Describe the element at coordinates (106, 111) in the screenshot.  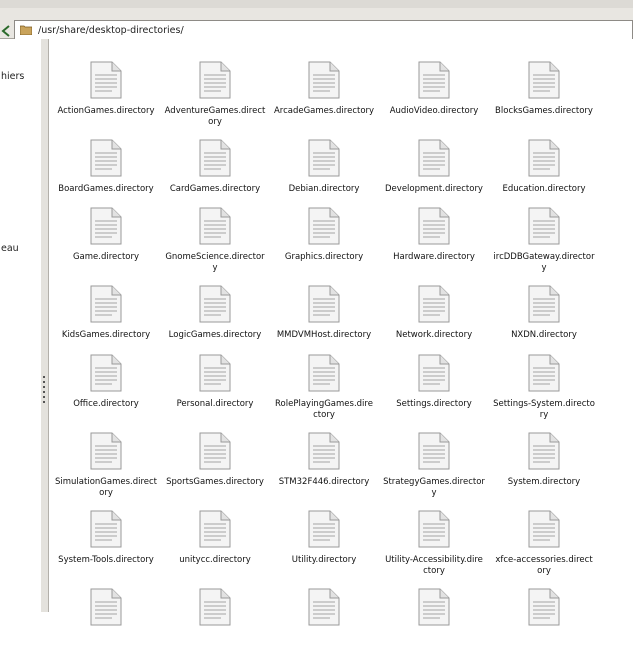
I see `file-name: ActionGames.directory` at that location.